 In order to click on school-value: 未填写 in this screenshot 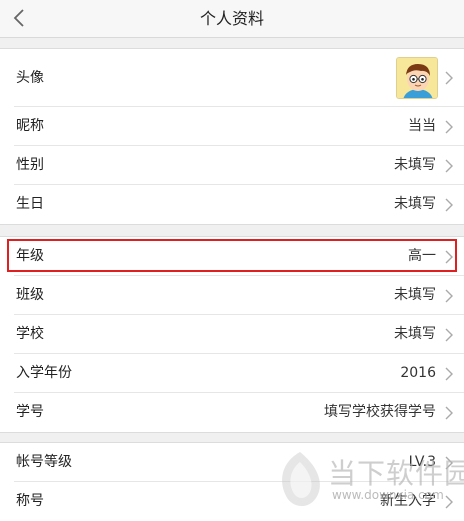, I will do `click(415, 334)`.